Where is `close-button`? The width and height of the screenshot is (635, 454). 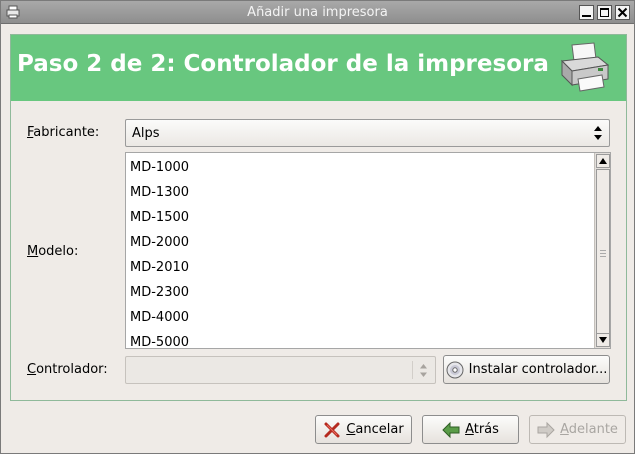
close-button is located at coordinates (622, 12).